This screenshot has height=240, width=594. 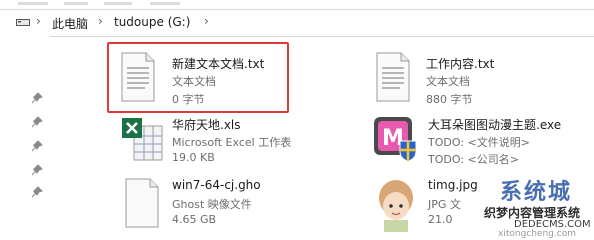 What do you see at coordinates (212, 204) in the screenshot?
I see `file-type: Ghost 映像文件` at bounding box center [212, 204].